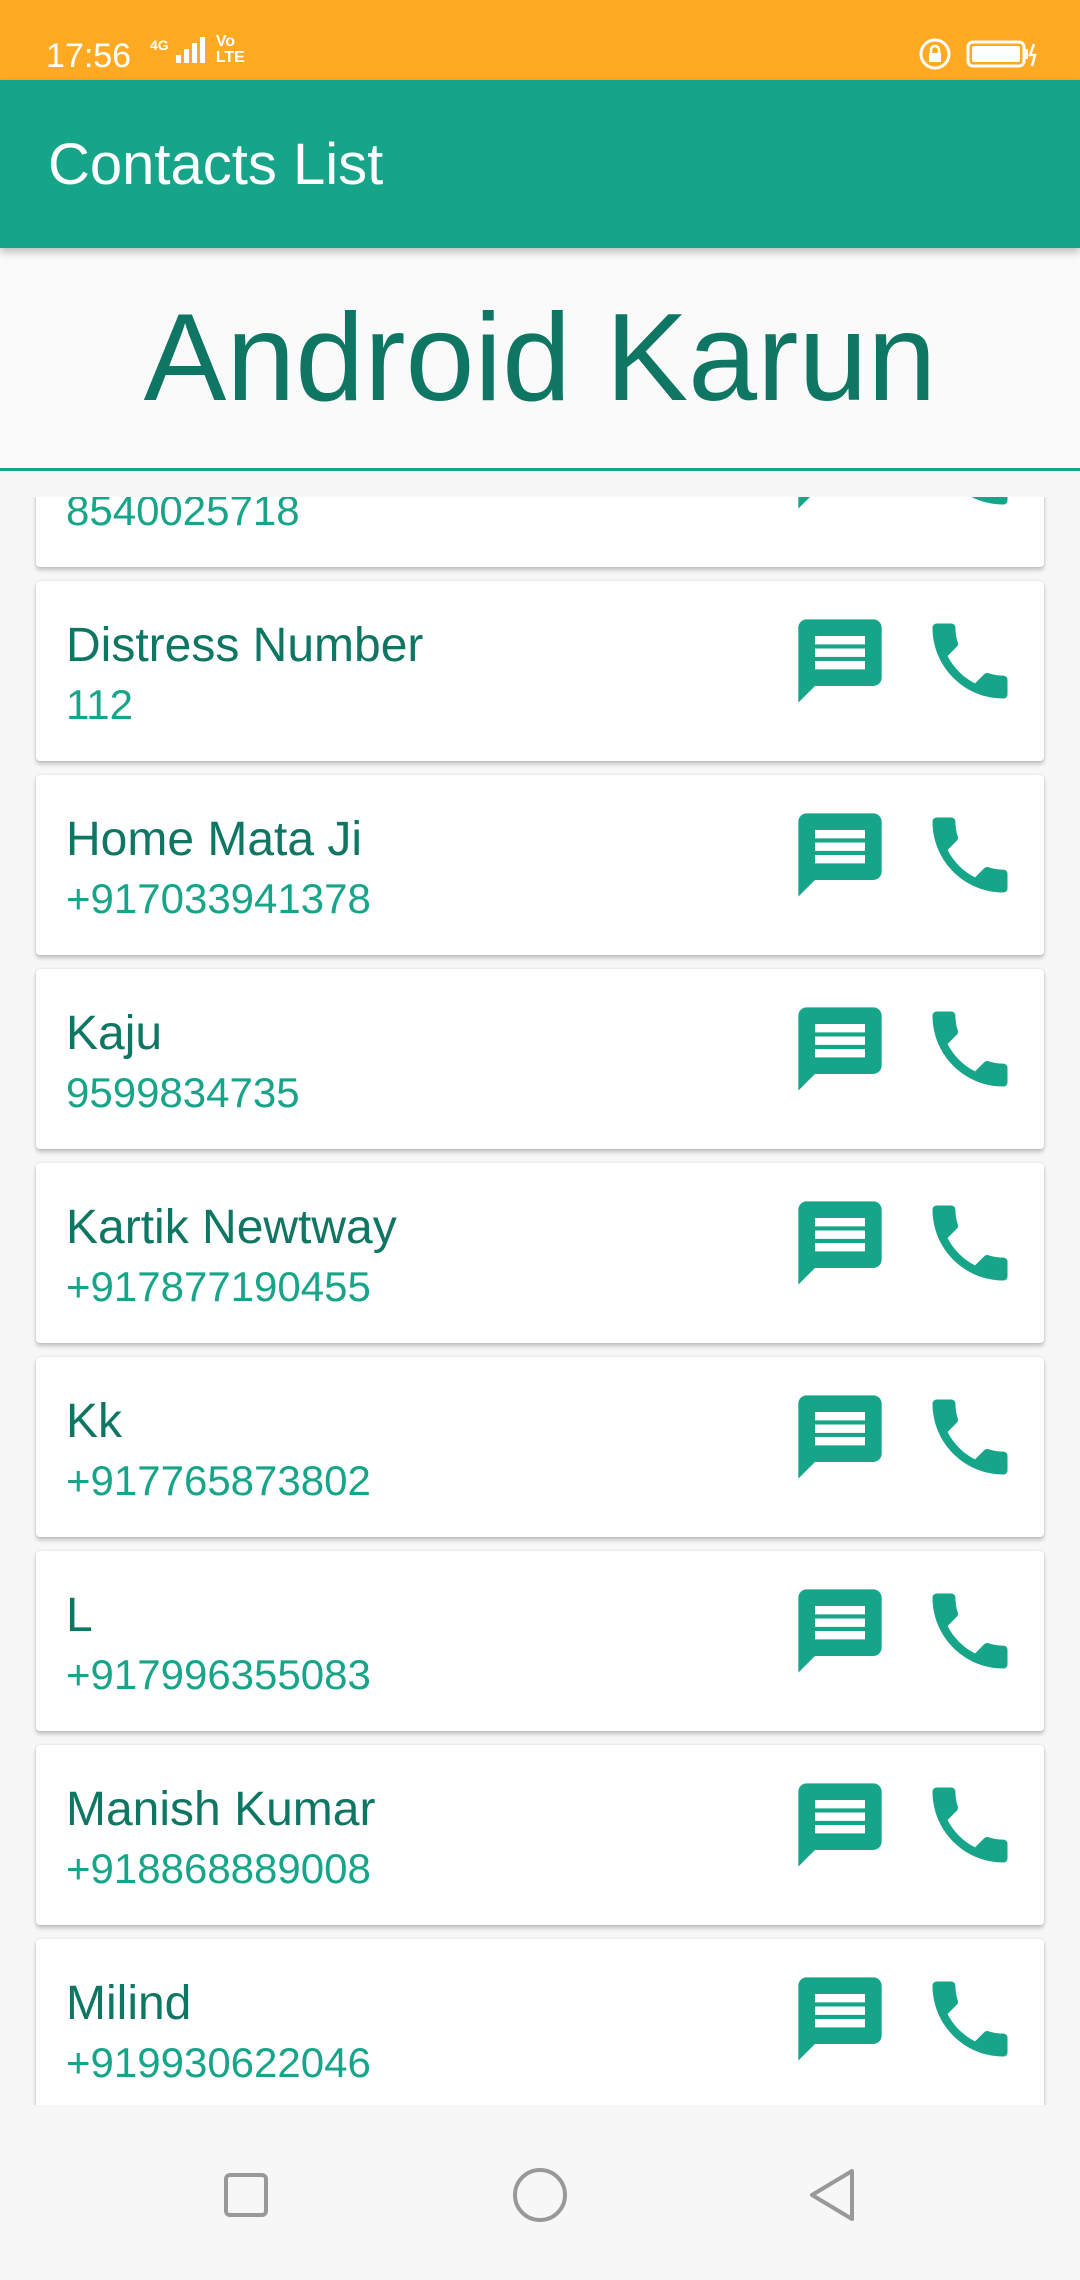  Describe the element at coordinates (214, 839) in the screenshot. I see `contact-name: Home Mata Ji` at that location.